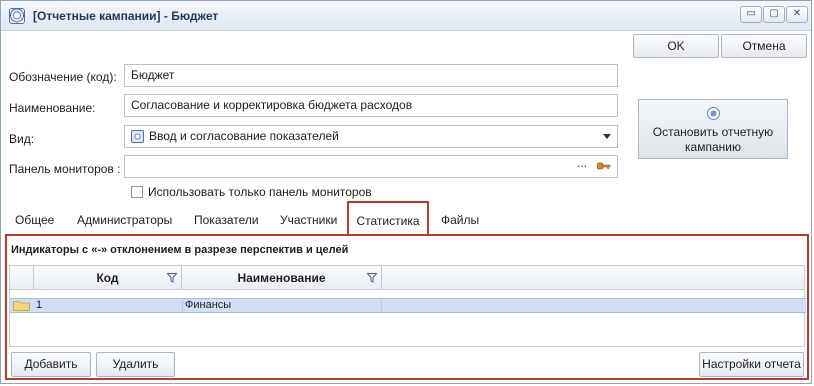 This screenshot has height=386, width=814. What do you see at coordinates (607, 136) in the screenshot?
I see `chevron-down-icon` at bounding box center [607, 136].